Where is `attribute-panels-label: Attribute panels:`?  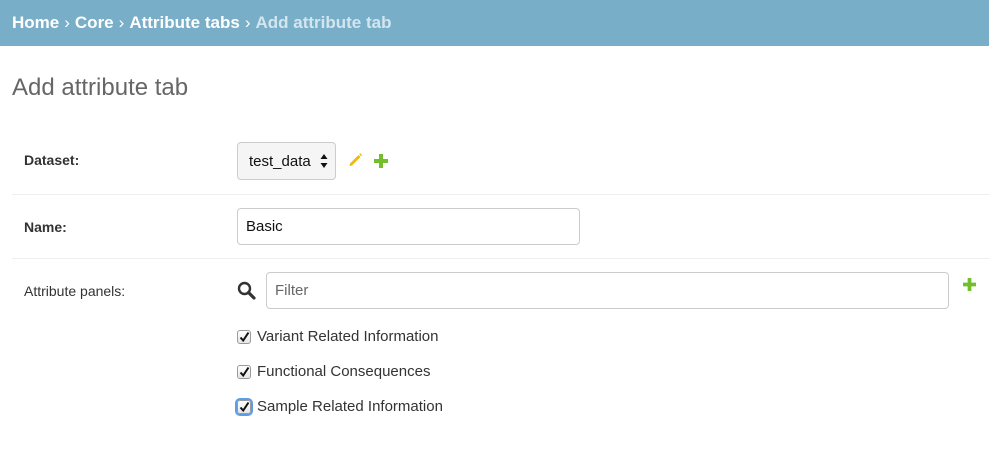
attribute-panels-label: Attribute panels: is located at coordinates (75, 291).